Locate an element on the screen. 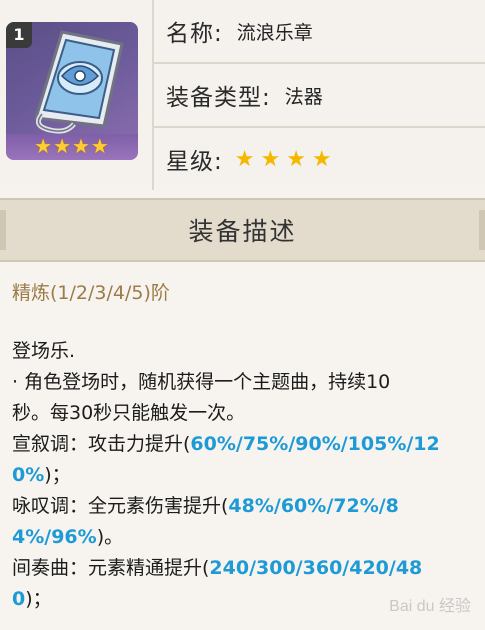 The height and width of the screenshot is (630, 485). header-right-cap is located at coordinates (482, 230).